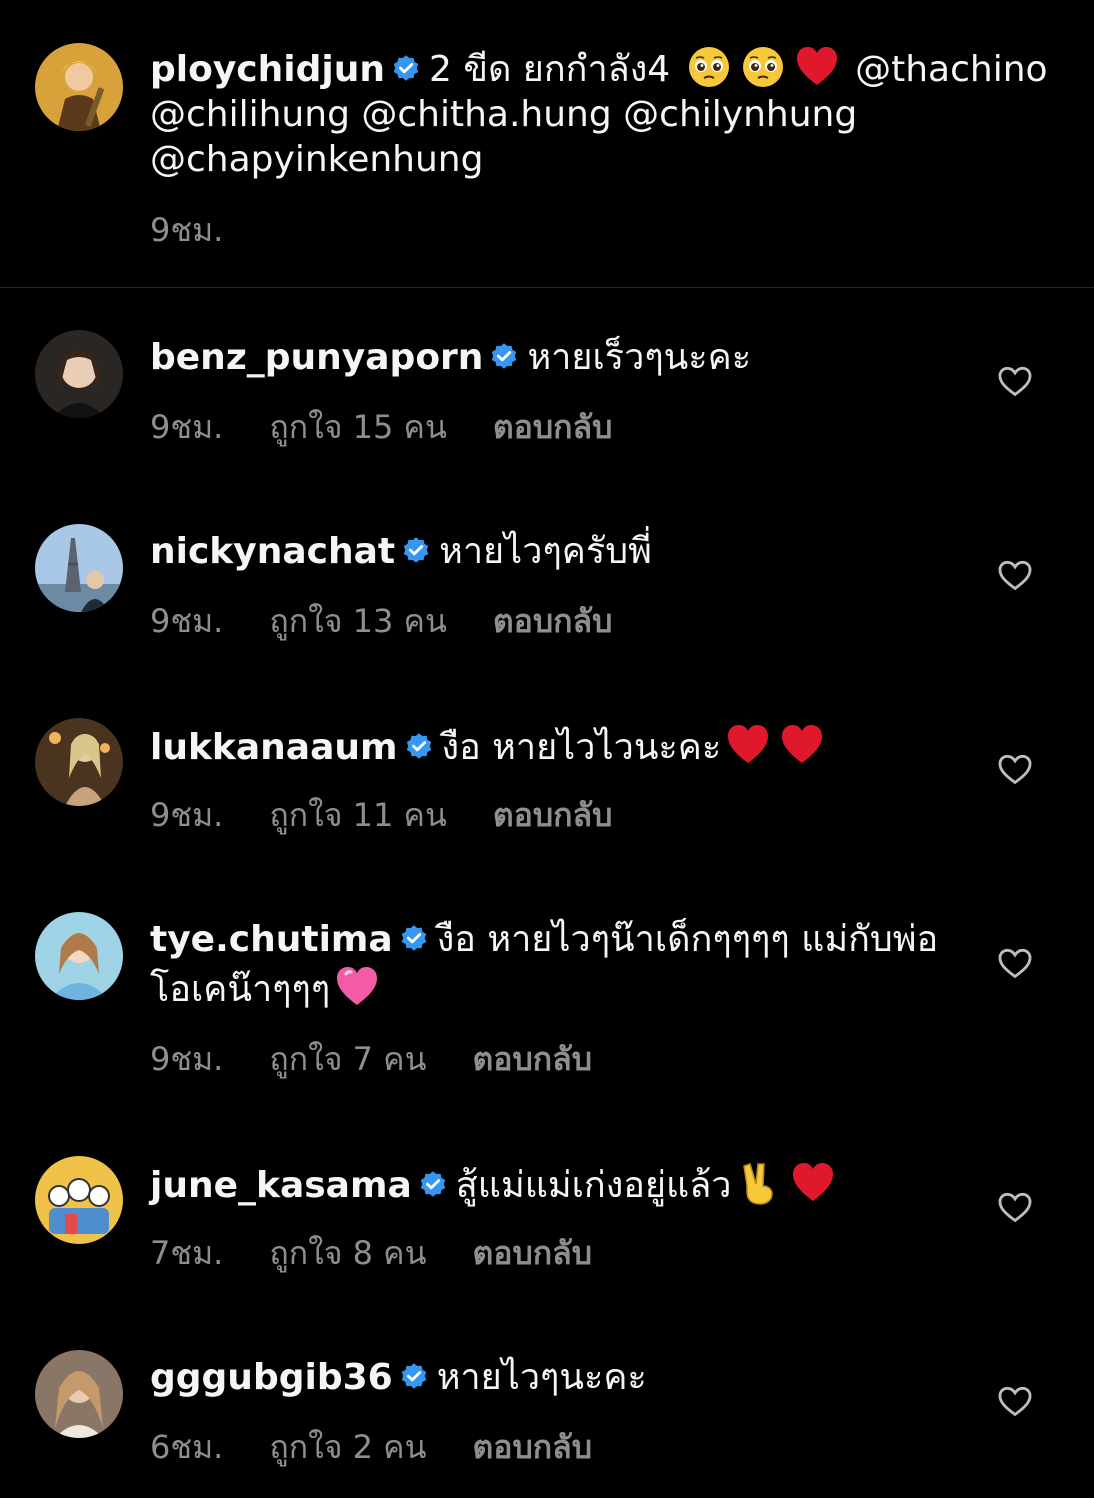 This screenshot has height=1498, width=1094. Describe the element at coordinates (357, 987) in the screenshot. I see `pink-heart-emoji` at that location.